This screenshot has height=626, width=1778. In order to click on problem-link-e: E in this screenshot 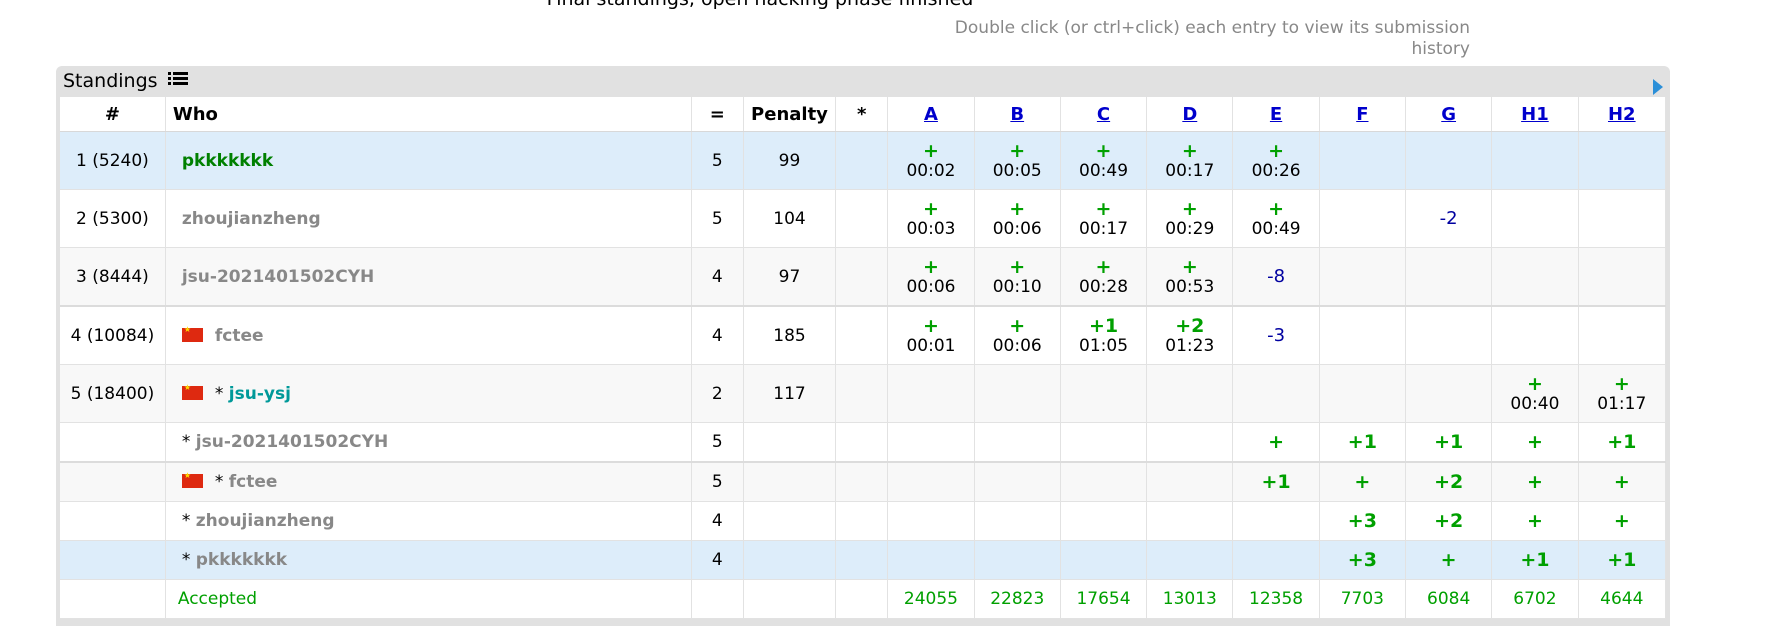, I will do `click(1276, 114)`.